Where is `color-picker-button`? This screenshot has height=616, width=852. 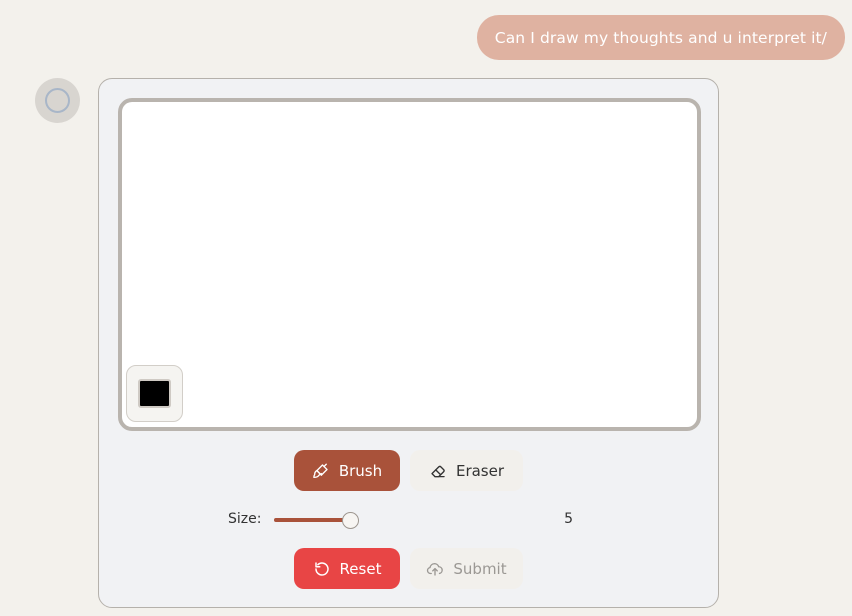 color-picker-button is located at coordinates (154, 393).